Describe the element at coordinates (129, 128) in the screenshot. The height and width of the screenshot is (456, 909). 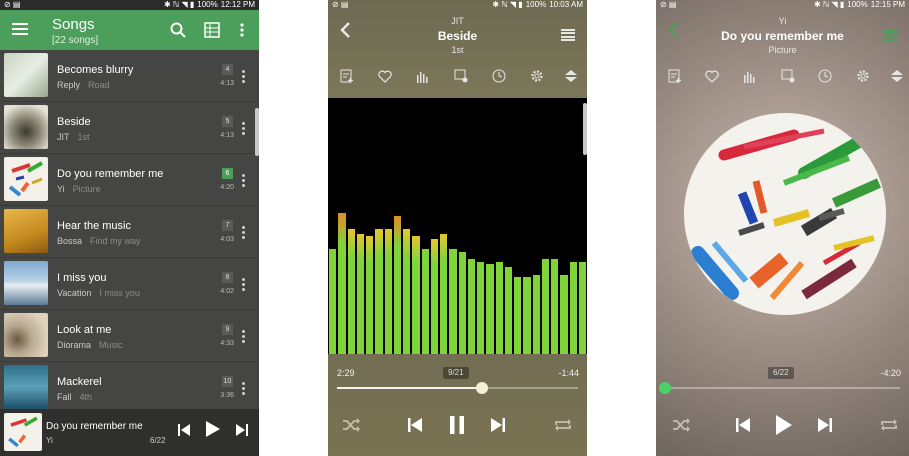
I see `list-item: Beside JIT 1st 5 4:13` at that location.